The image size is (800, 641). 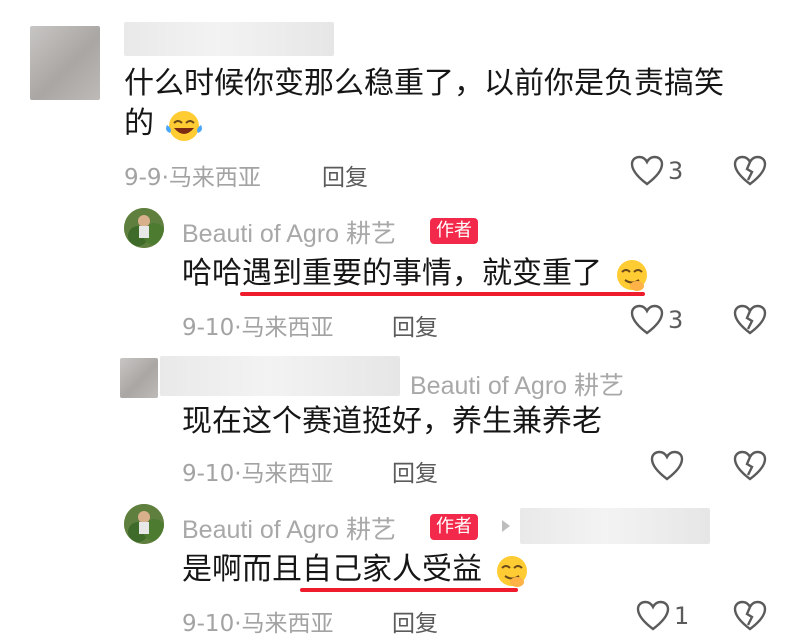 I want to click on comment-text-content: 哈哈遇到重要的事情，就变重了, so click(x=392, y=273).